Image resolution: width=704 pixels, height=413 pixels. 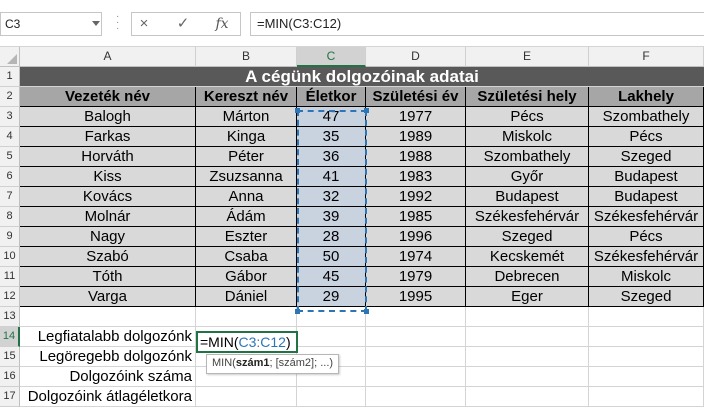 I want to click on data-cell: Péter, so click(x=246, y=157).